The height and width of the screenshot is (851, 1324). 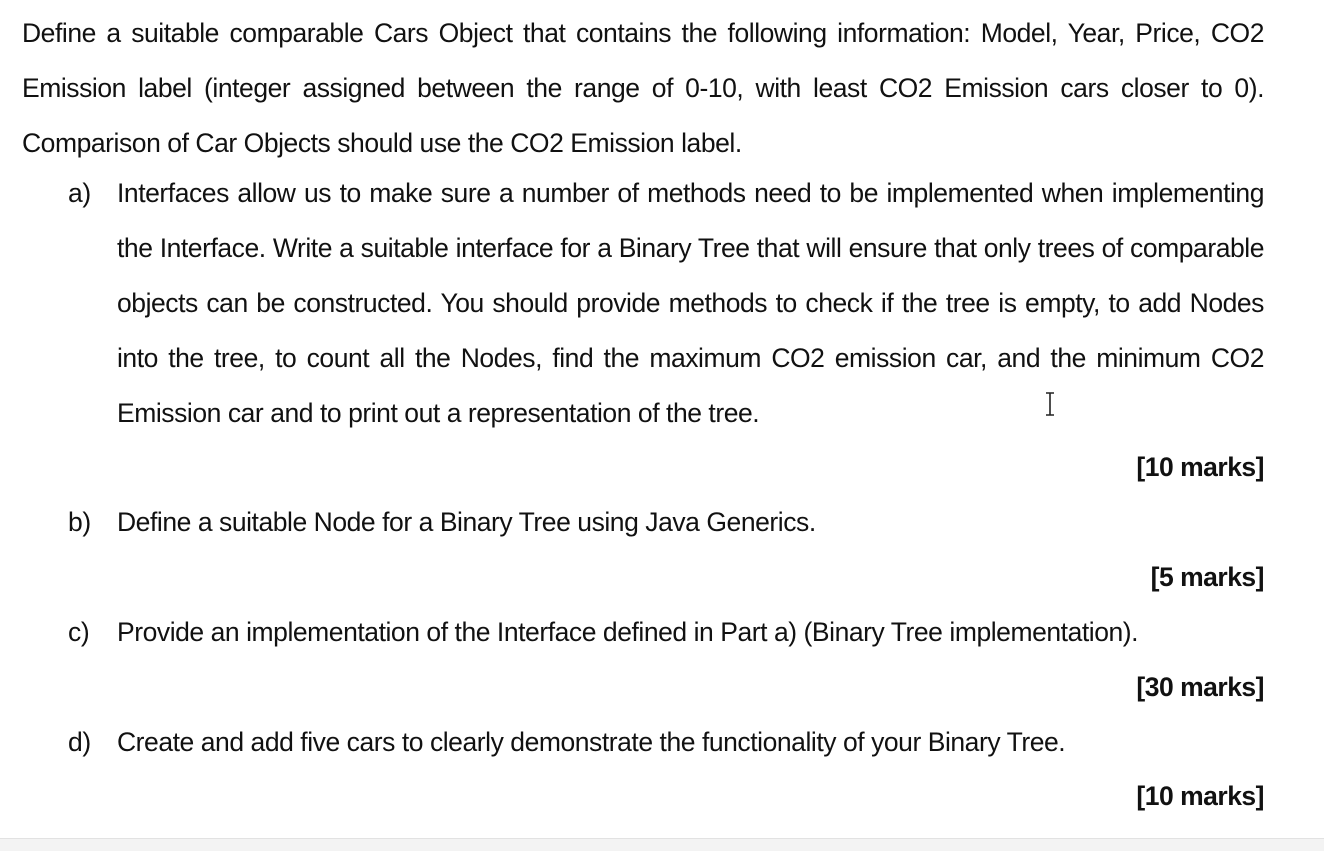 I want to click on part-d-label: d), so click(x=79, y=742).